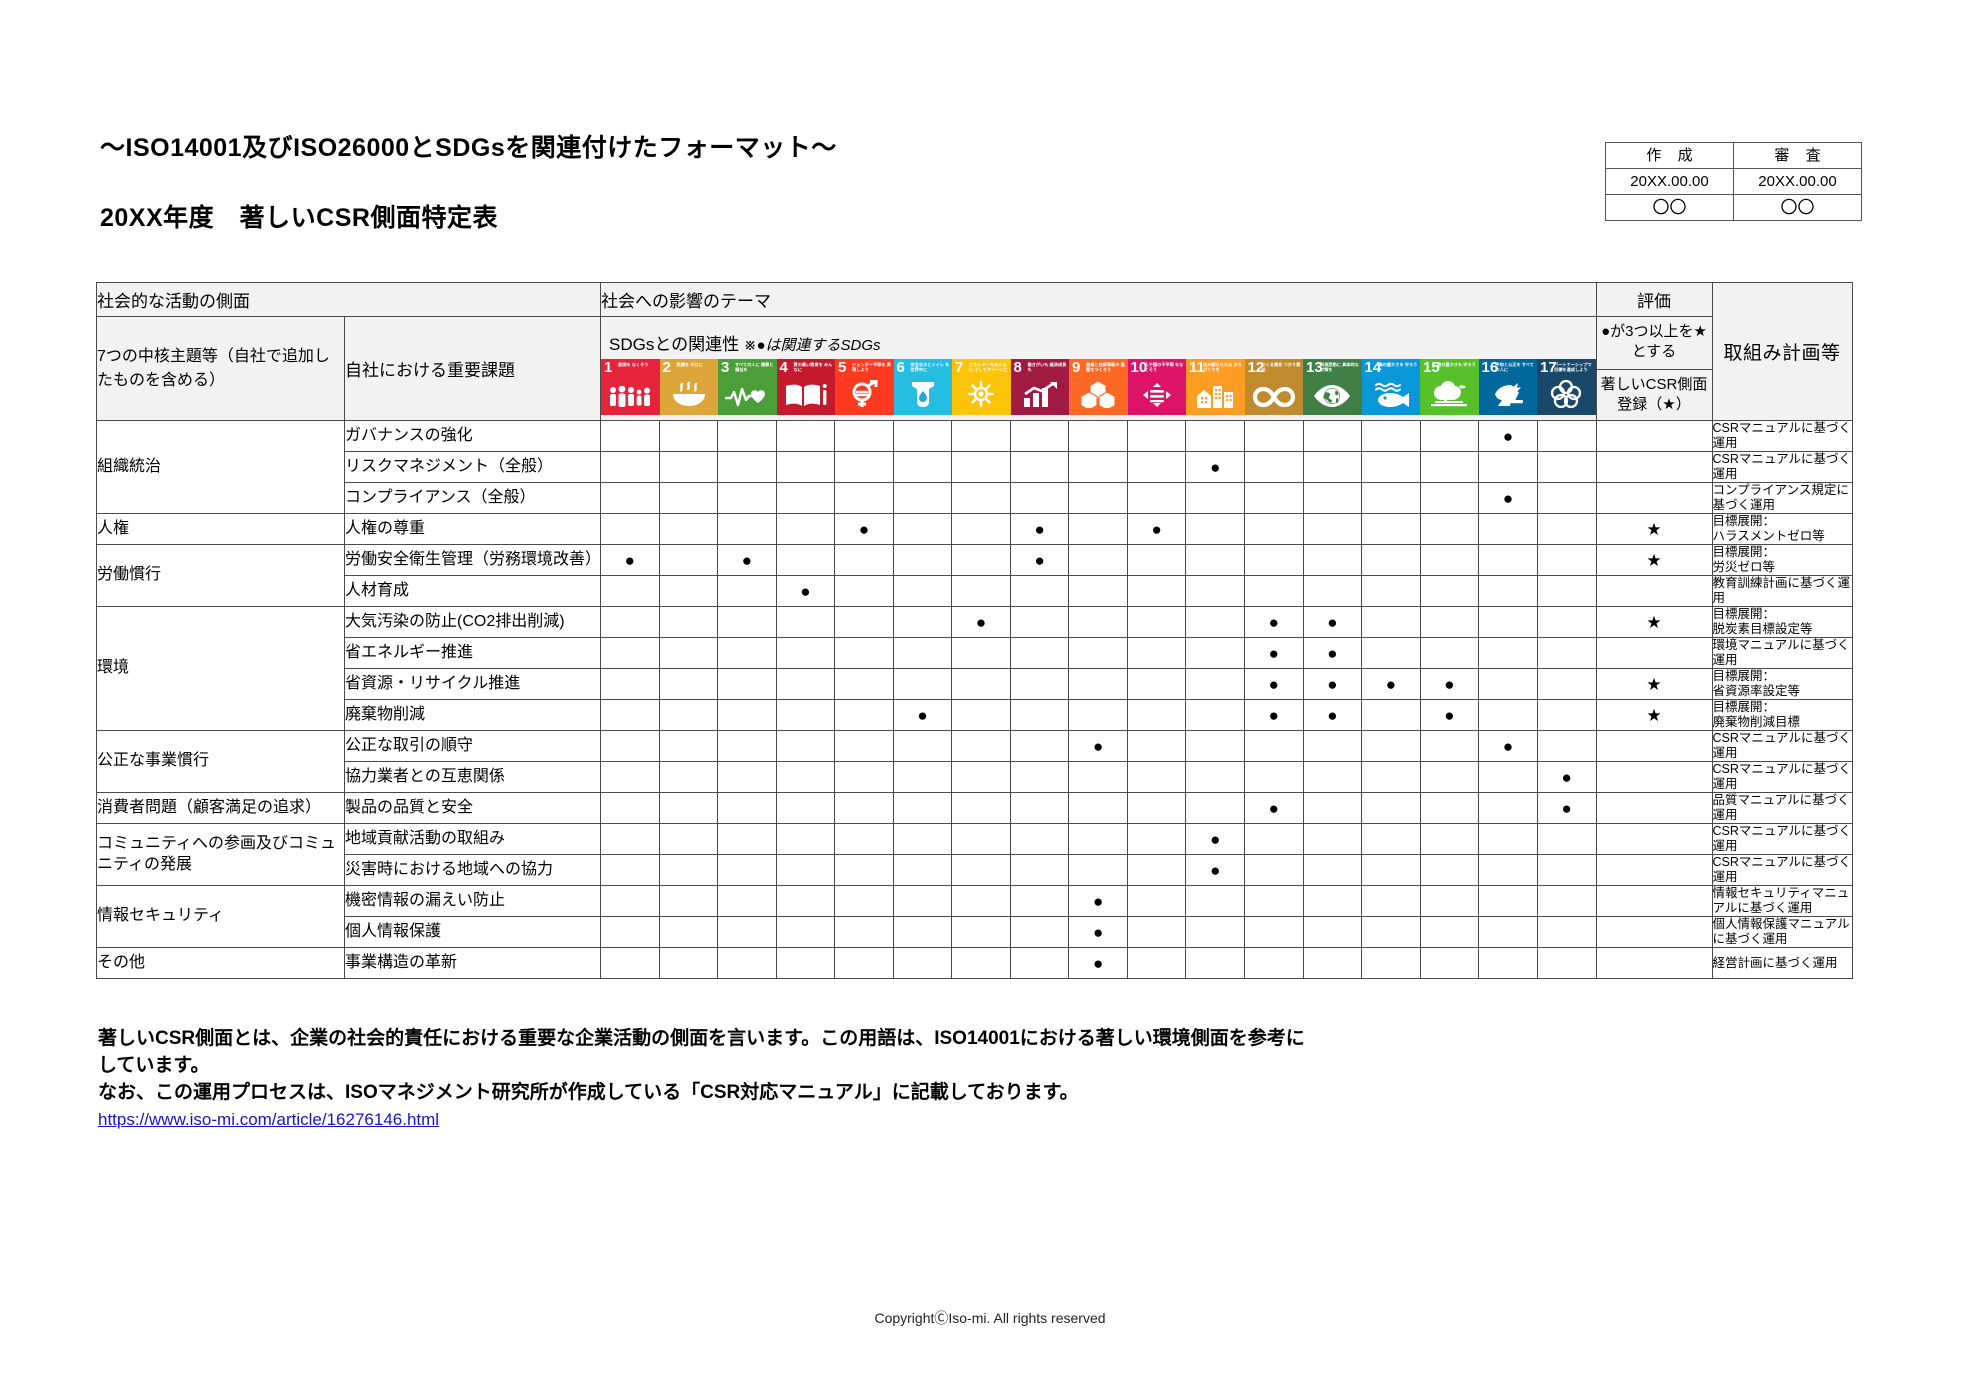 This screenshot has height=1400, width=1980. I want to click on status-badge: ★, so click(1654, 622).